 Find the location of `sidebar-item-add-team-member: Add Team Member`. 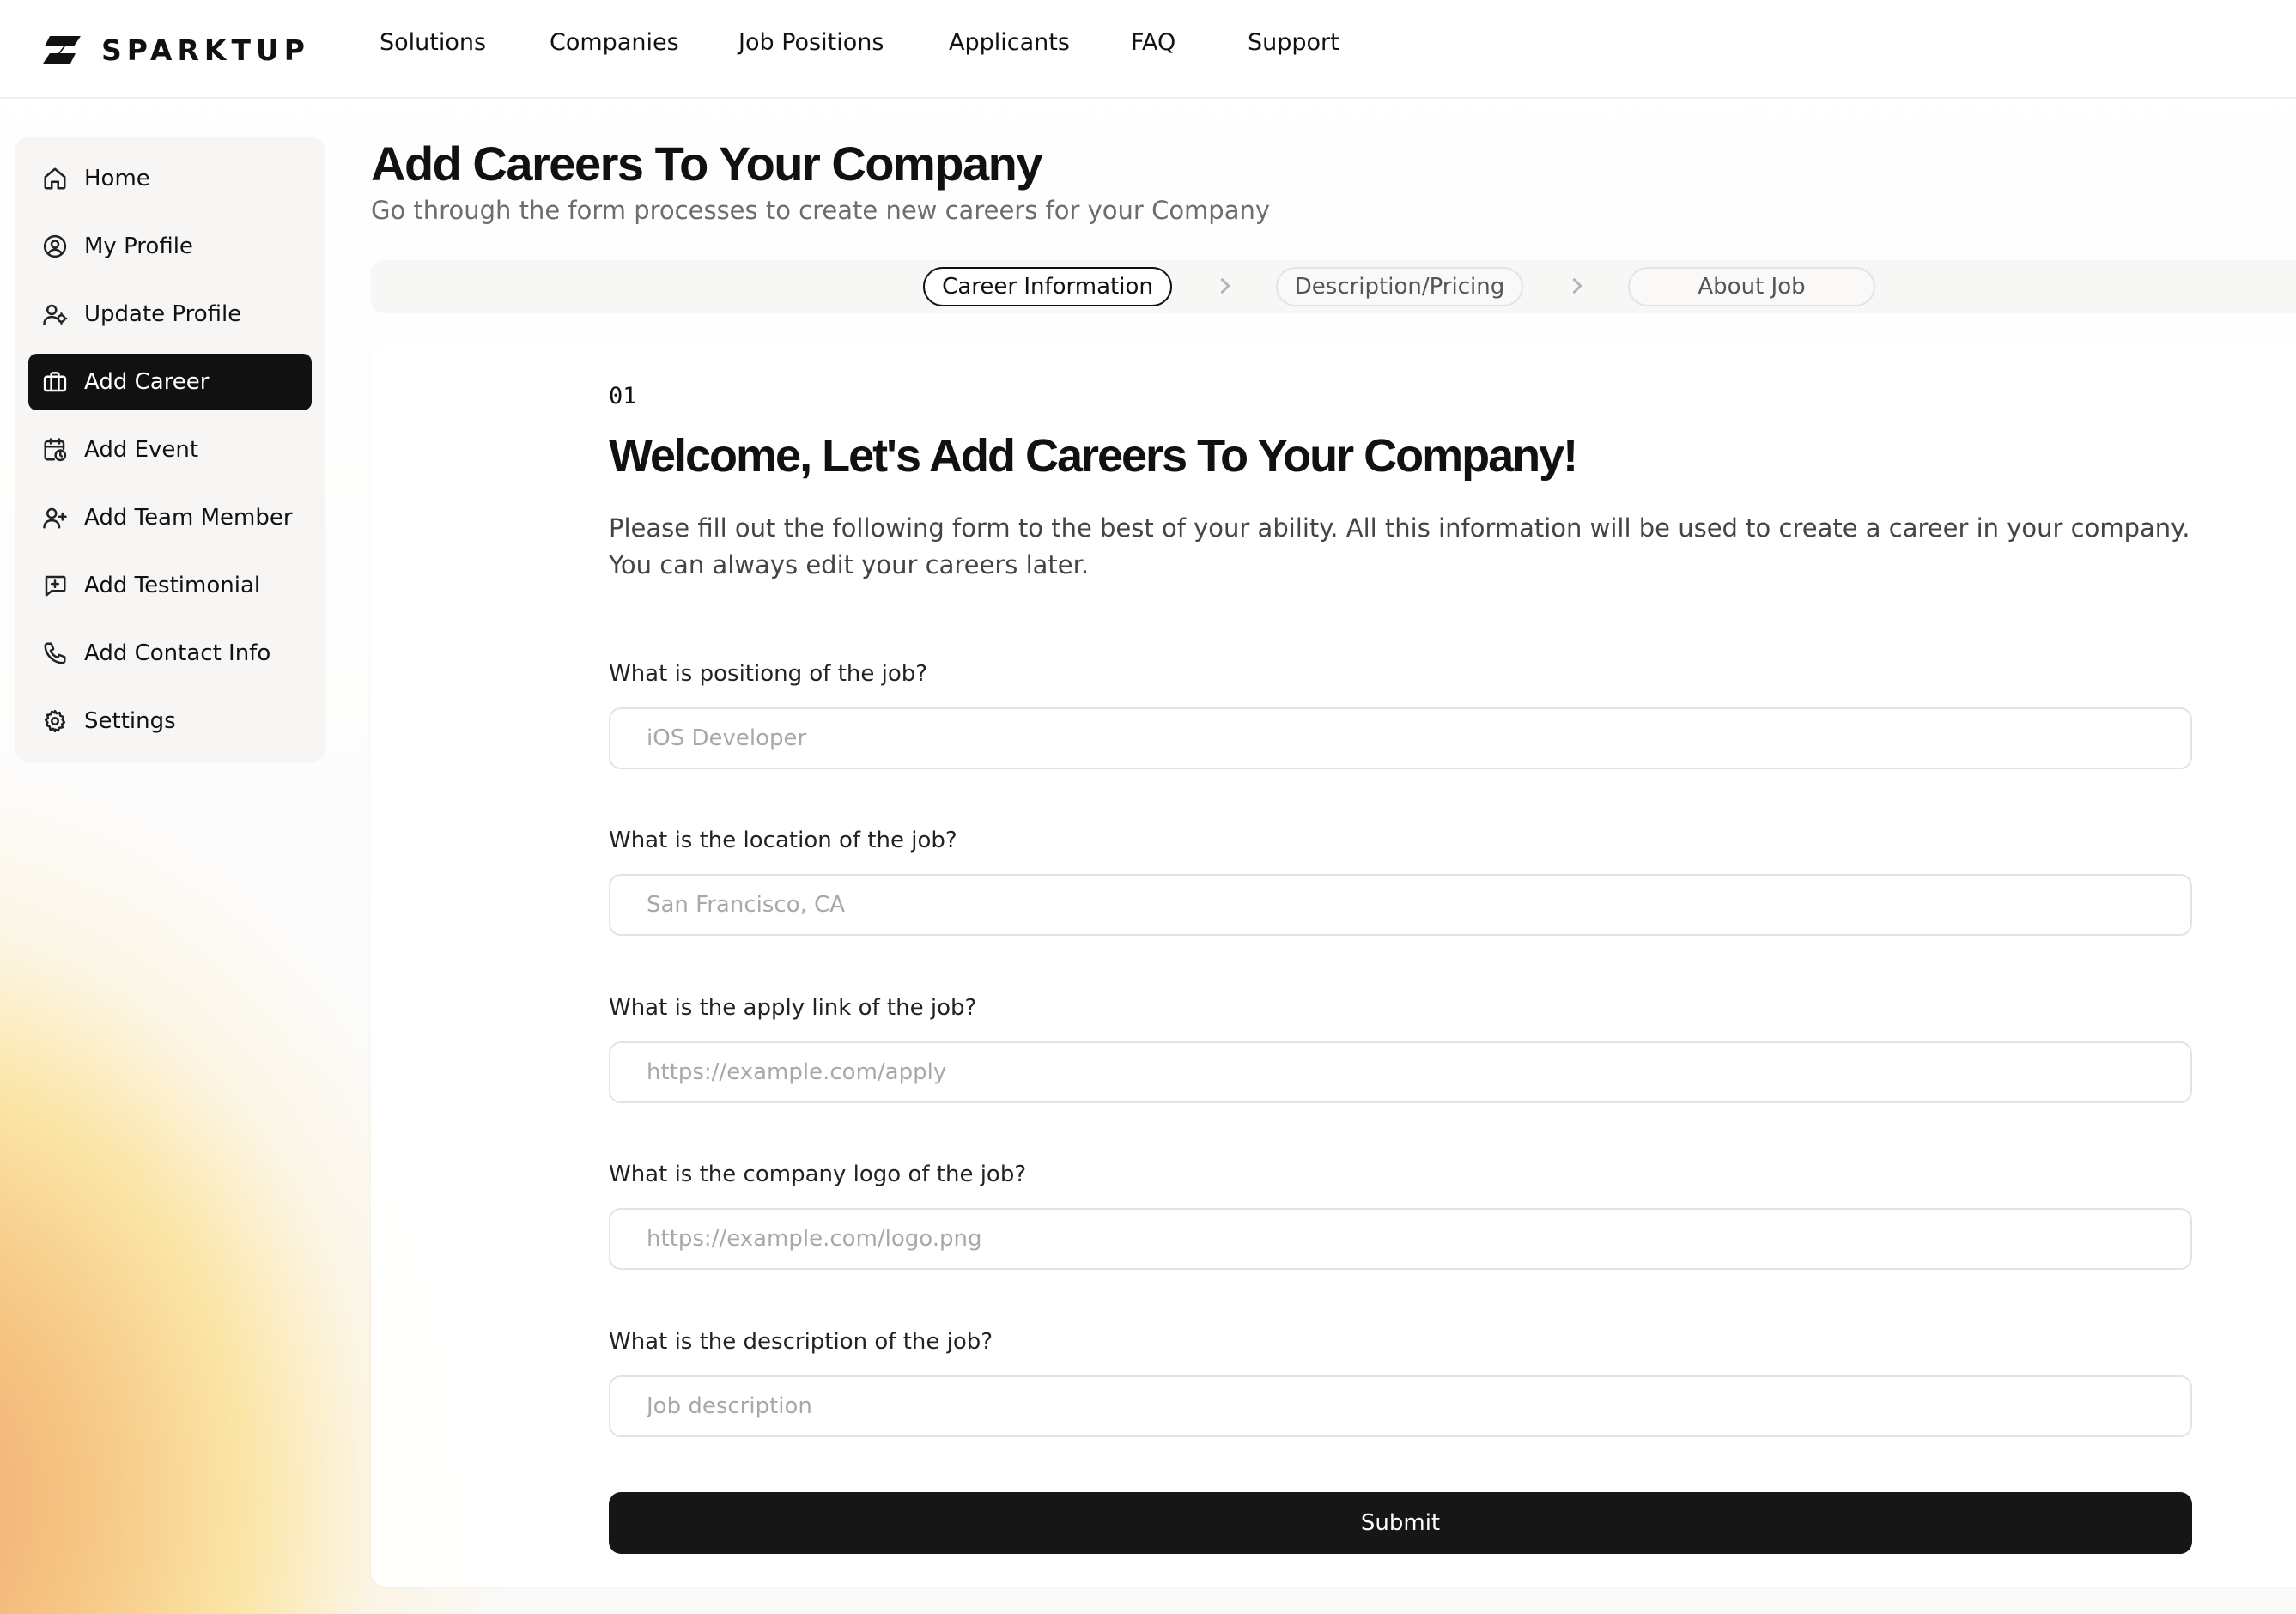

sidebar-item-add-team-member: Add Team Member is located at coordinates (170, 517).